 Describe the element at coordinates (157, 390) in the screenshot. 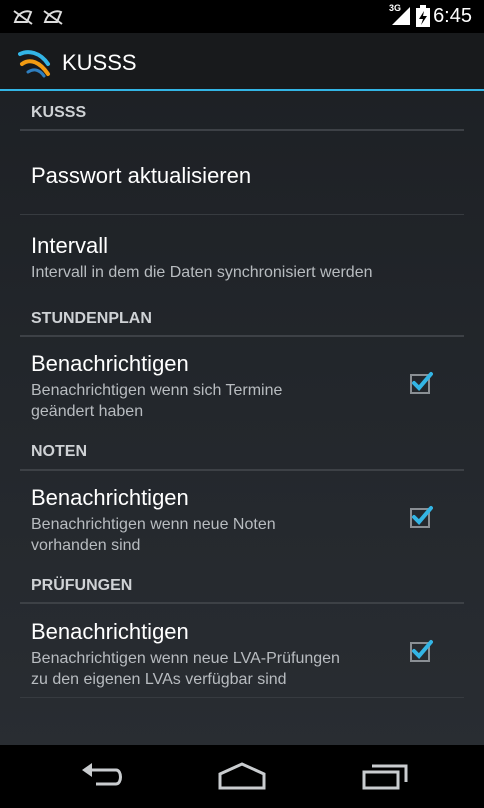

I see `pref-summary-line1: Benachrichtigen wenn sich Termine` at that location.